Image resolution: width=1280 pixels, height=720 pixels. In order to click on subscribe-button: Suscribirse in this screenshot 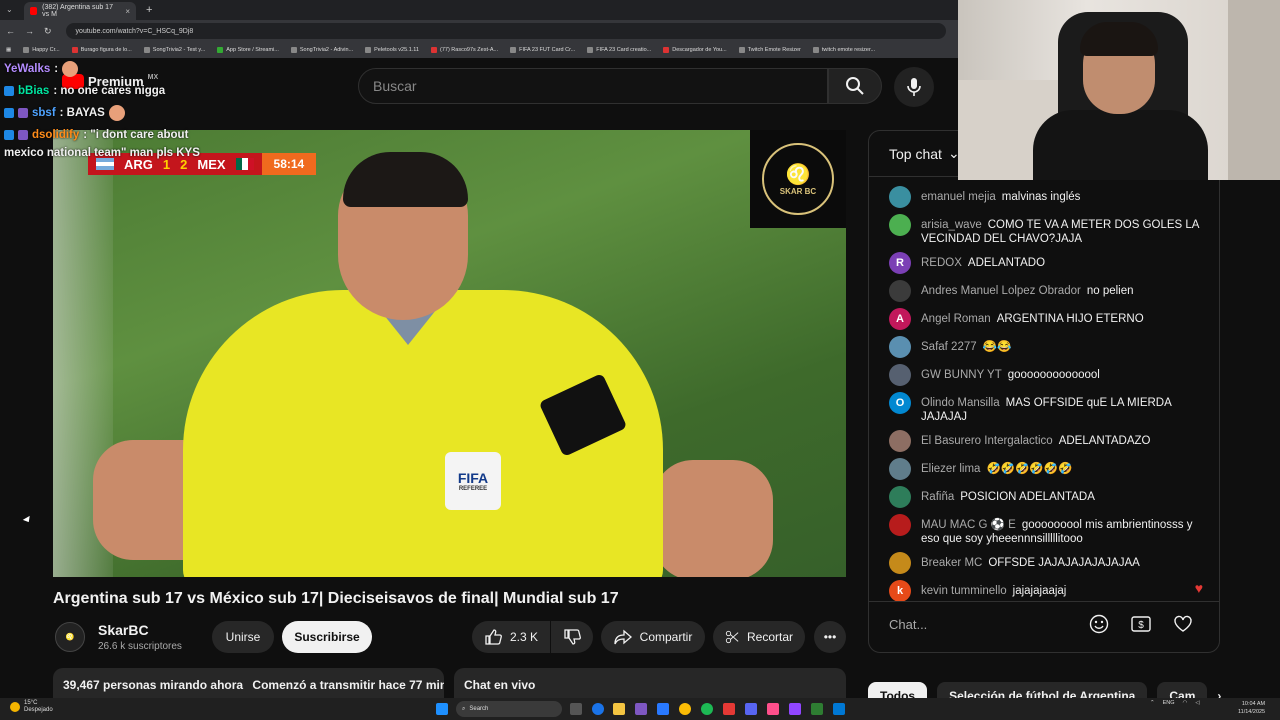, I will do `click(327, 637)`.